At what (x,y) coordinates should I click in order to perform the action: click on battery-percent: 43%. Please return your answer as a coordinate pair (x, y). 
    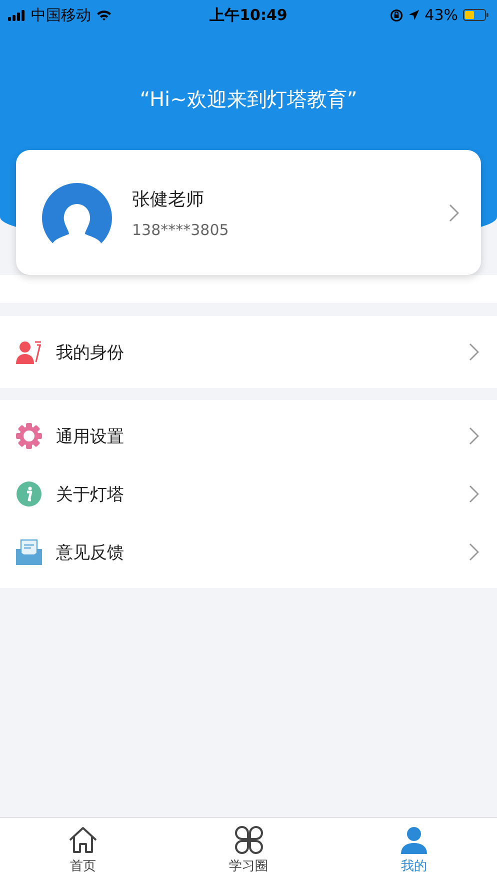
    Looking at the image, I should click on (441, 15).